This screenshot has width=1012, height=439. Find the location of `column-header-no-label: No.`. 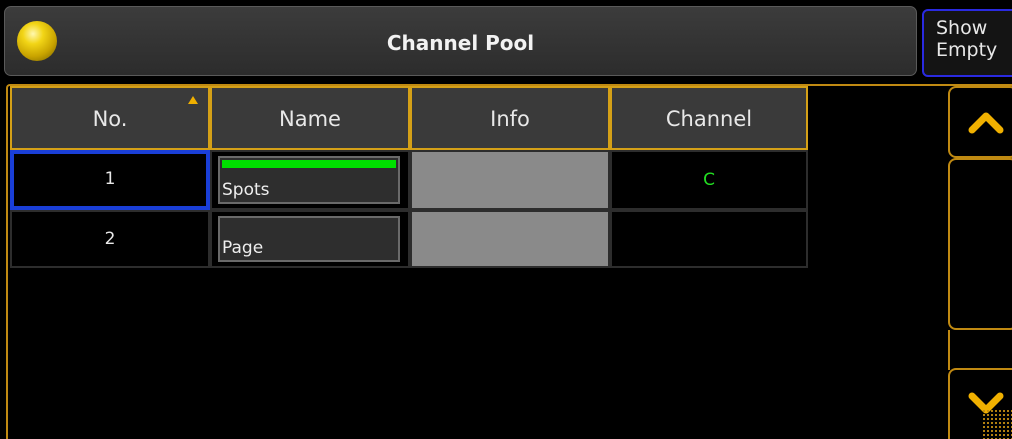

column-header-no-label: No. is located at coordinates (110, 119).